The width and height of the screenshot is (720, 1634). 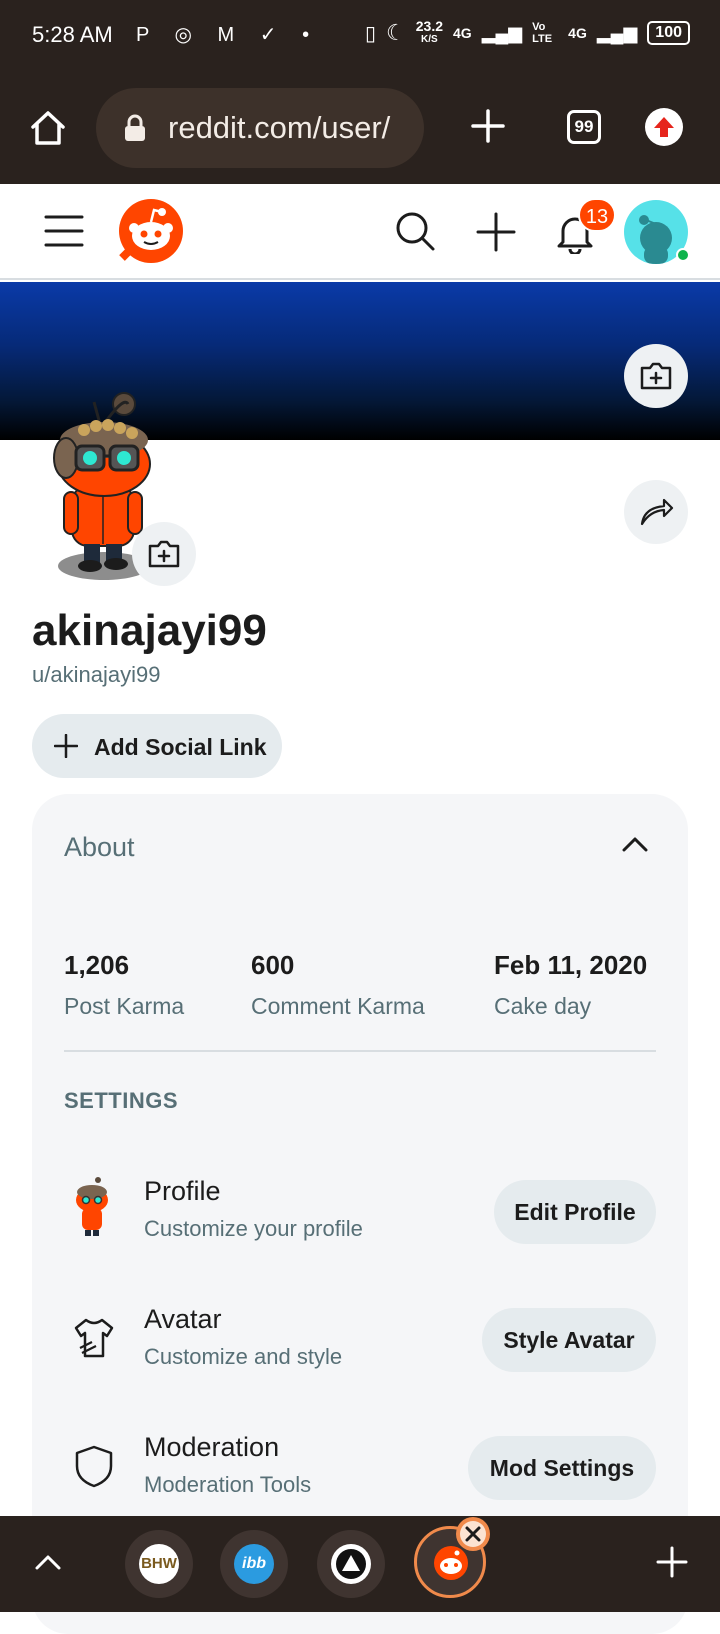 What do you see at coordinates (562, 1468) in the screenshot?
I see `mod-settings-button: Mod Settings` at bounding box center [562, 1468].